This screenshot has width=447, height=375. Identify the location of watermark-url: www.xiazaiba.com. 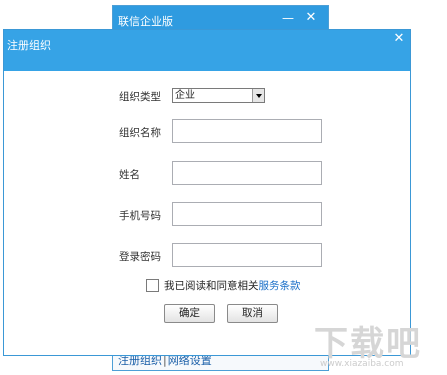
(362, 364).